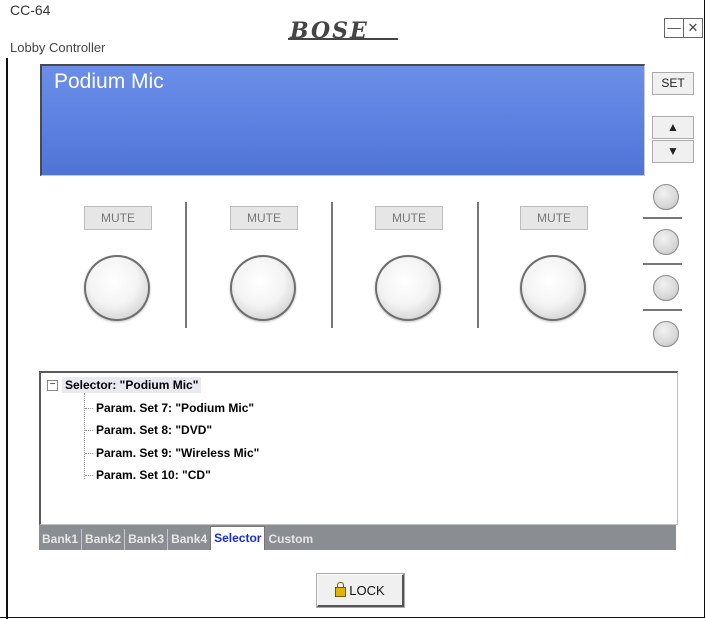 This screenshot has height=619, width=706. I want to click on tab-bank4: Bank4, so click(189, 539).